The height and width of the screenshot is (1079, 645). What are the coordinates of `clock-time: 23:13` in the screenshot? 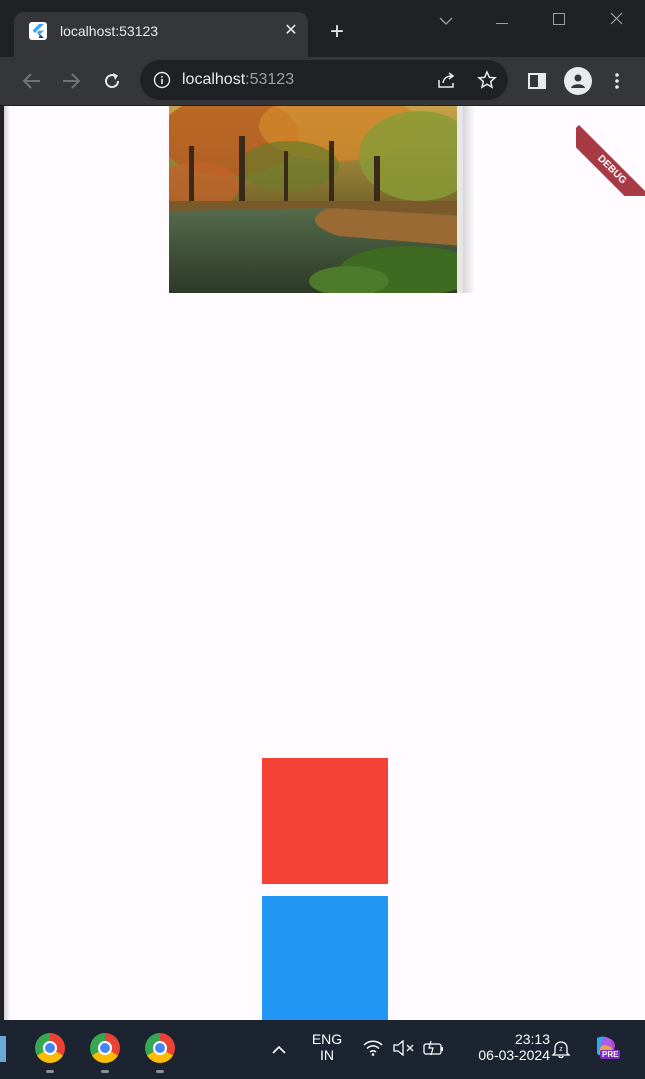 It's located at (532, 1039).